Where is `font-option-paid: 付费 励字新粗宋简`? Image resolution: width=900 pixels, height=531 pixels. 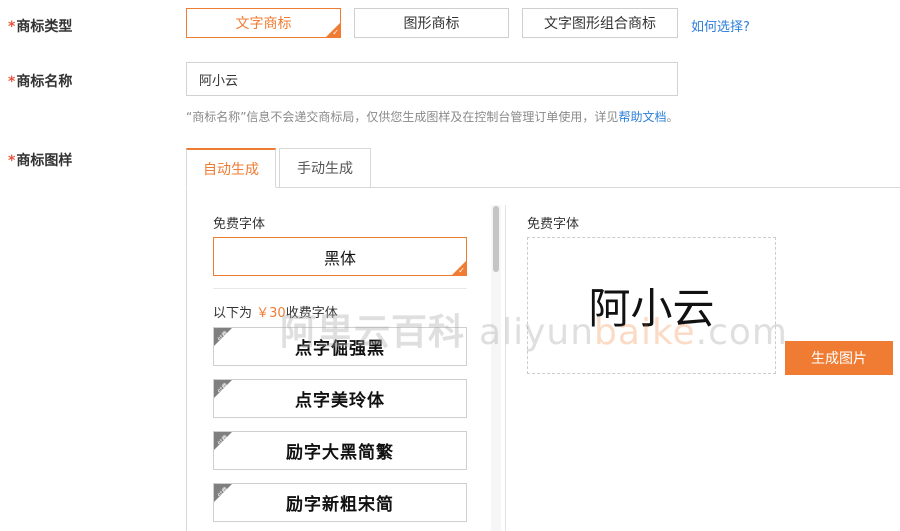
font-option-paid: 付费 励字新粗宋简 is located at coordinates (340, 502).